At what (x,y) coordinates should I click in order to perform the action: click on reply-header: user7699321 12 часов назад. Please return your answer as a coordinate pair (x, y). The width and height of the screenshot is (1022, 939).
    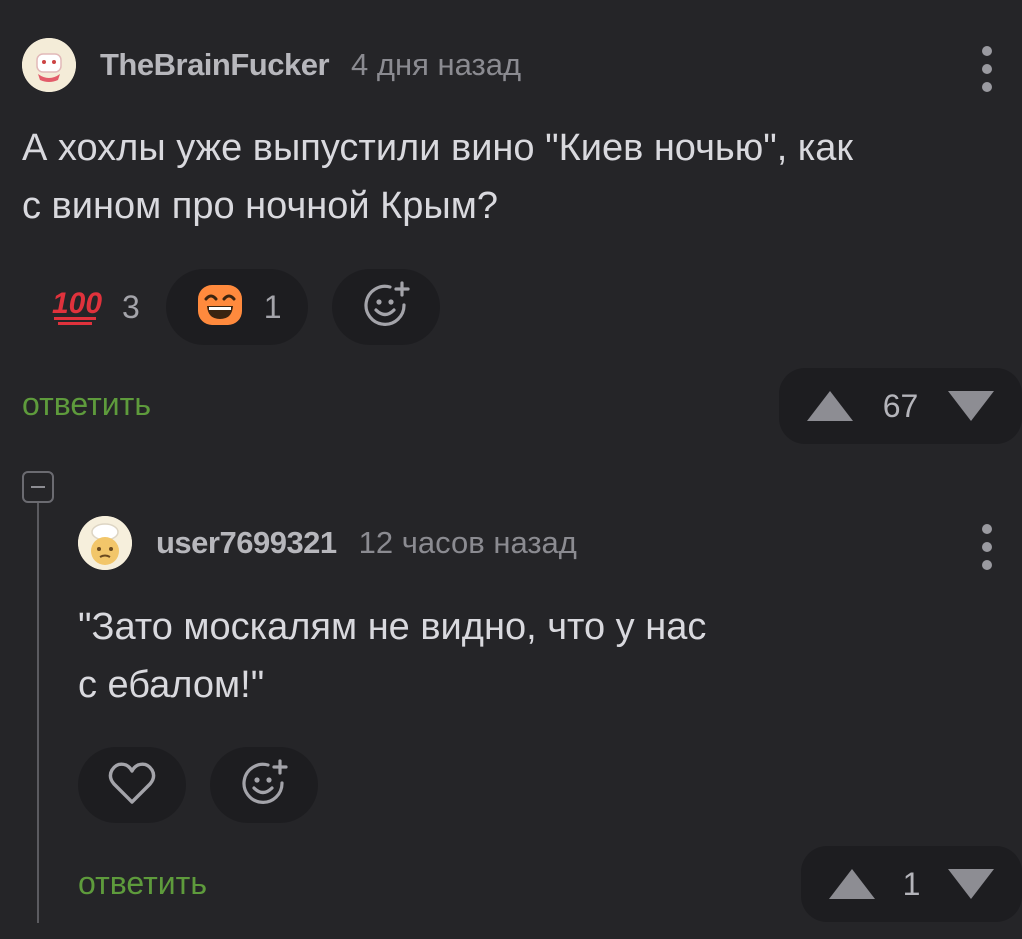
    Looking at the image, I should click on (327, 543).